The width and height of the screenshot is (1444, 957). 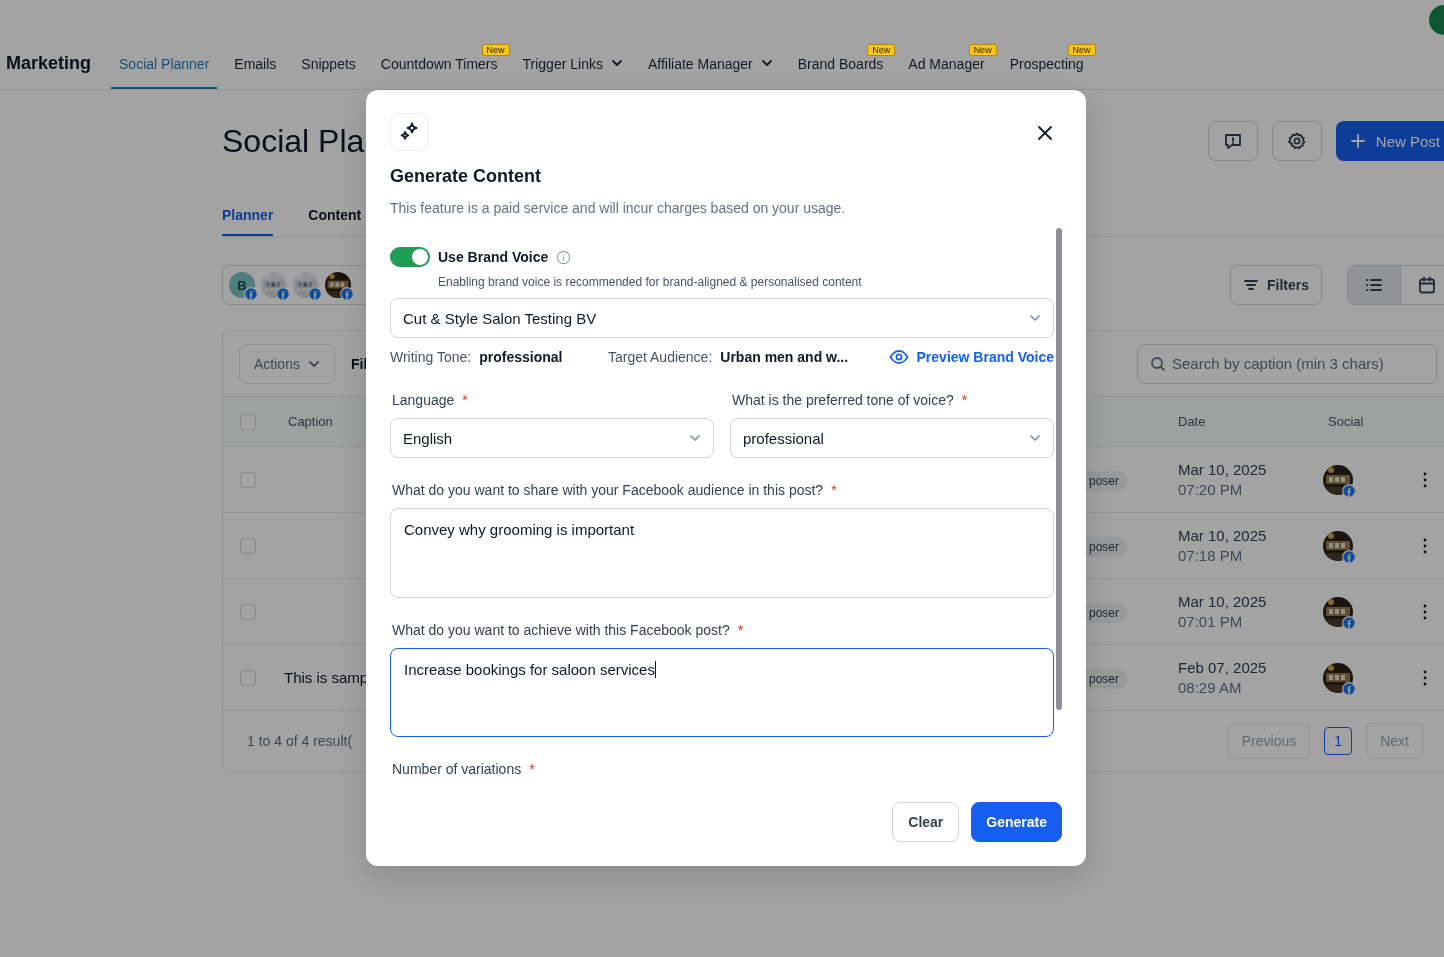 I want to click on settings-button, so click(x=1296, y=141).